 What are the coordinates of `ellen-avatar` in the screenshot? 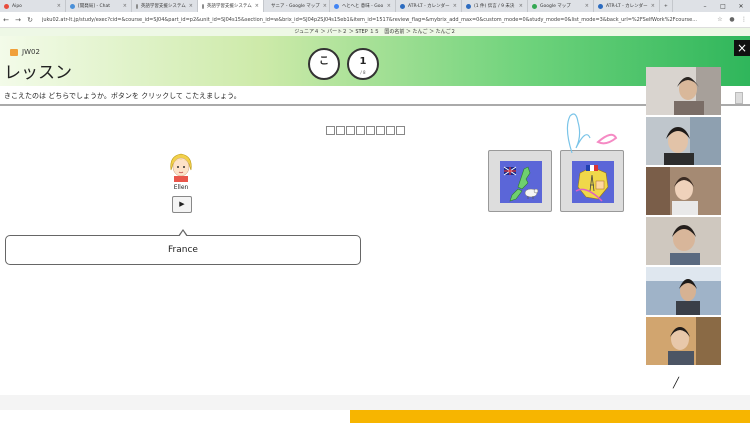 It's located at (181, 166).